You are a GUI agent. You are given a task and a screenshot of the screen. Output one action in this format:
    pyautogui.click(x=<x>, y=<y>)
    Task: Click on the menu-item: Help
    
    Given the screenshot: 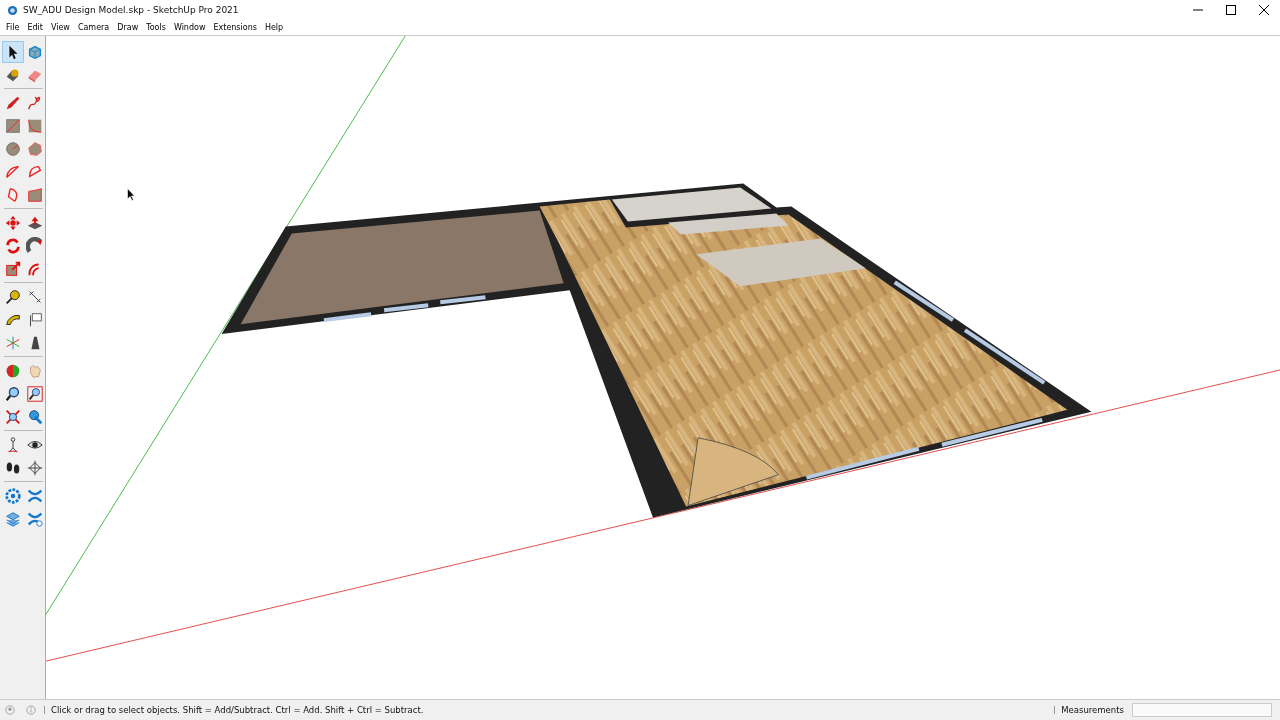 What is the action you would take?
    pyautogui.click(x=274, y=27)
    